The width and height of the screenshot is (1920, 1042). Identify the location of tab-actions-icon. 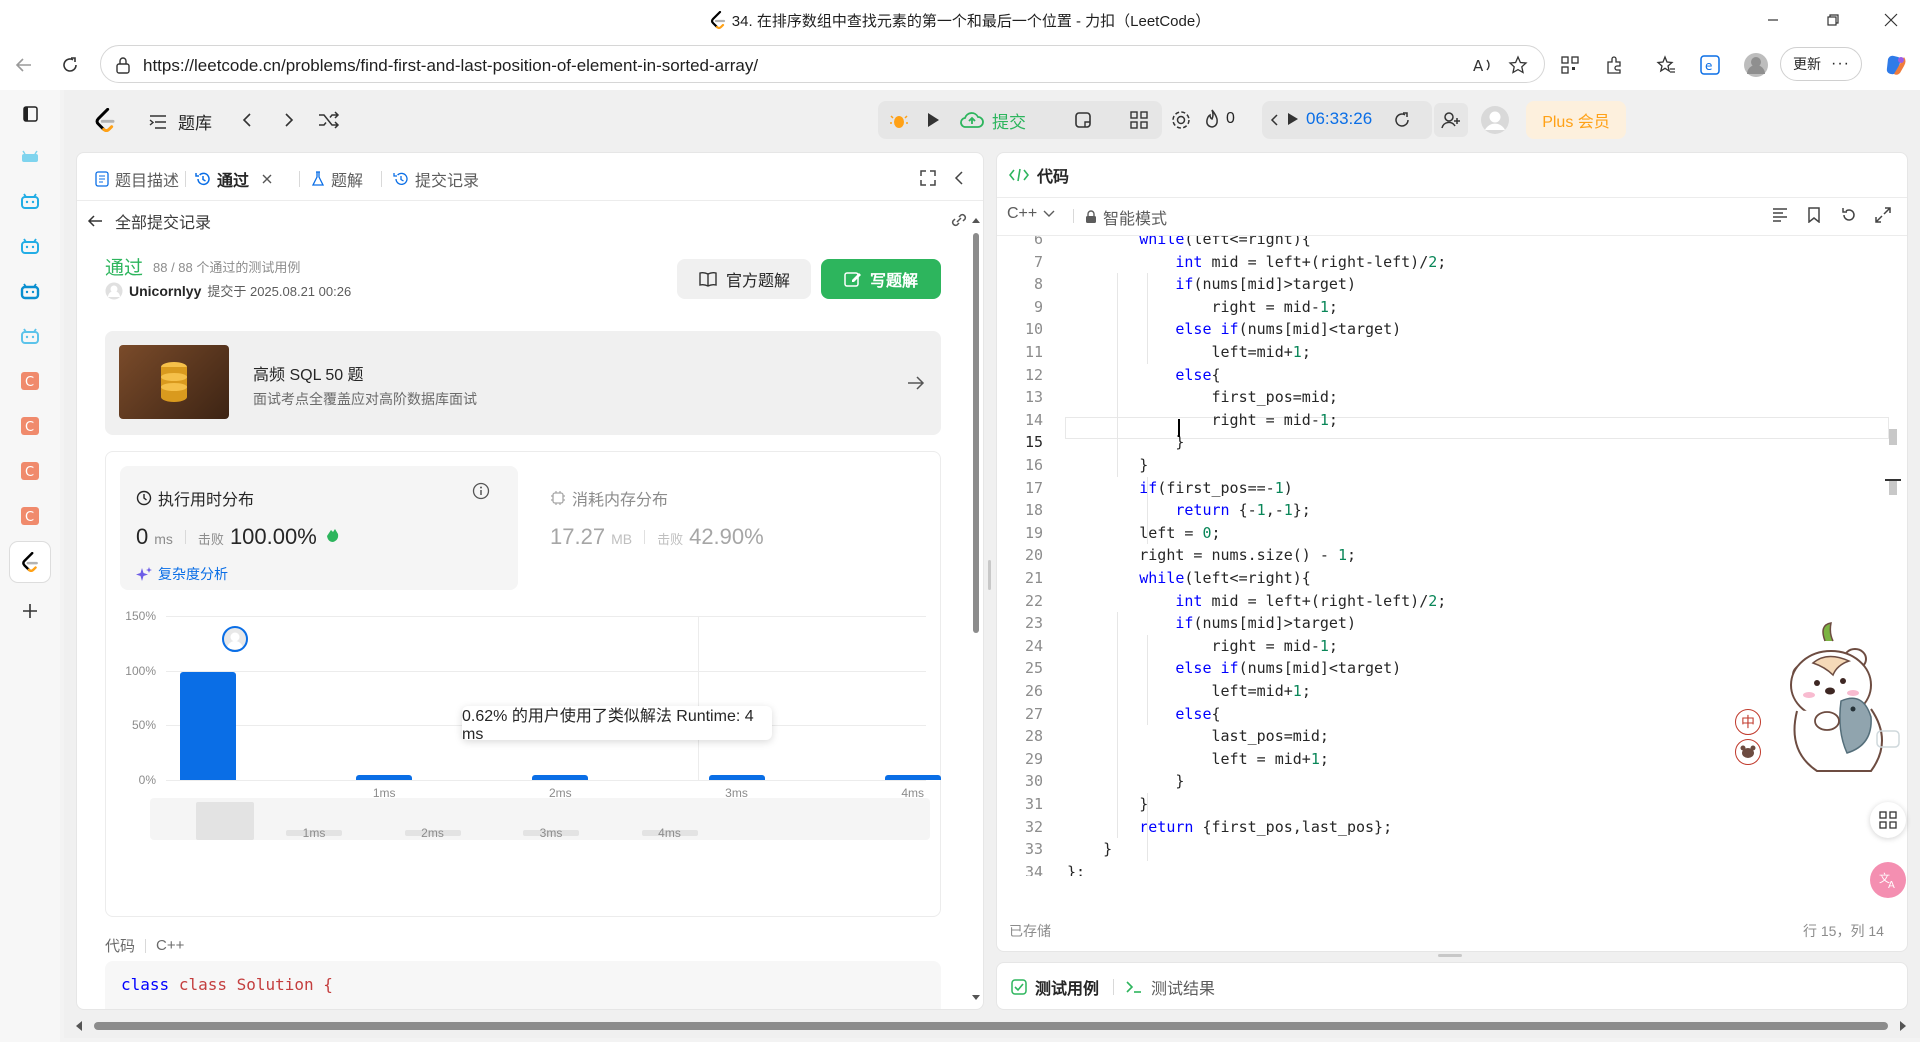
(30, 114).